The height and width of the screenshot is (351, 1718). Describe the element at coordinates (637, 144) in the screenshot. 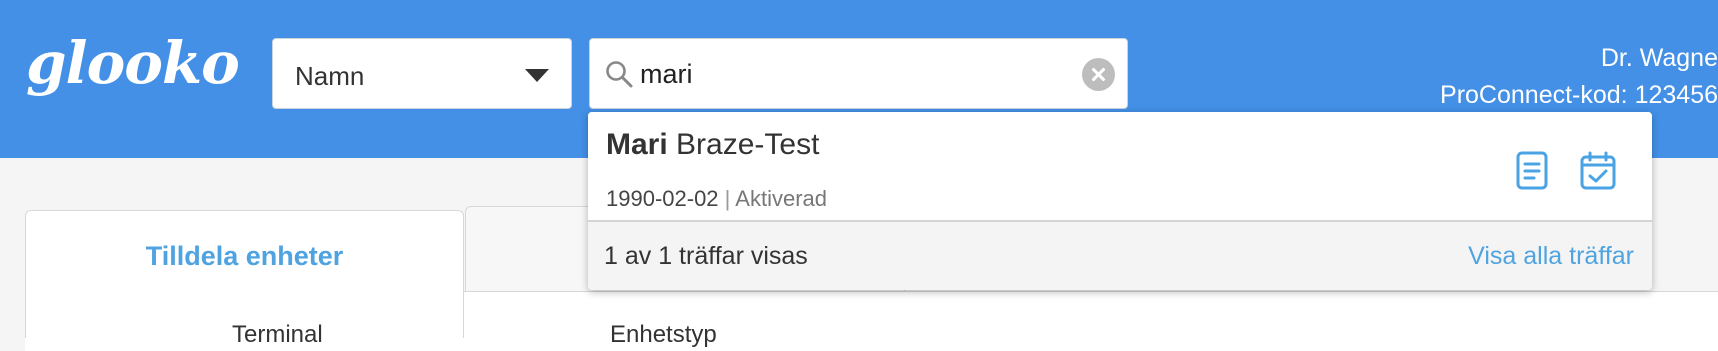

I see `patient-first-name: Mari` at that location.